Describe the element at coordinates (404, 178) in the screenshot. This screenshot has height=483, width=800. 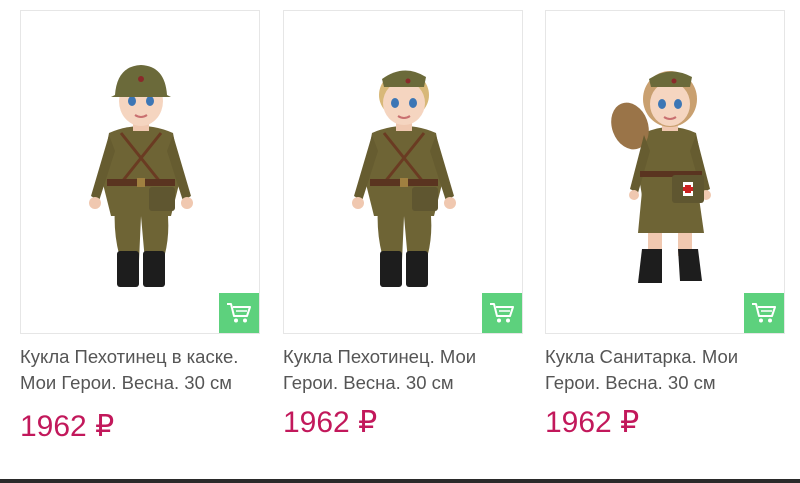
I see `doll-infantryman-image` at that location.